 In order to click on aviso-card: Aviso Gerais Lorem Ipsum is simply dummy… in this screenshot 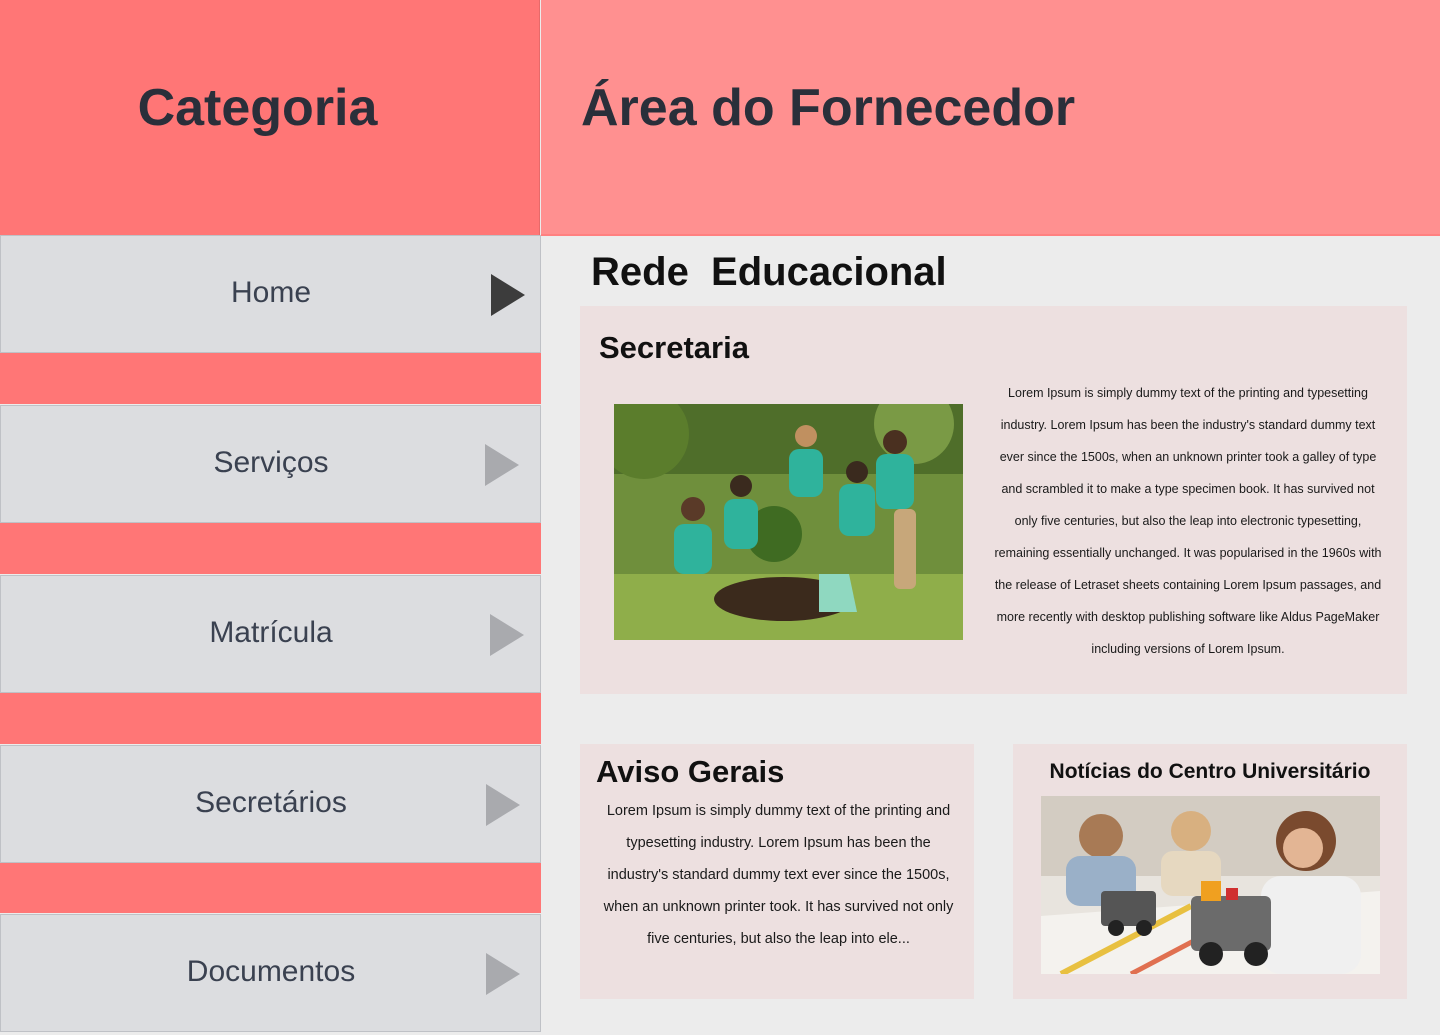, I will do `click(777, 871)`.